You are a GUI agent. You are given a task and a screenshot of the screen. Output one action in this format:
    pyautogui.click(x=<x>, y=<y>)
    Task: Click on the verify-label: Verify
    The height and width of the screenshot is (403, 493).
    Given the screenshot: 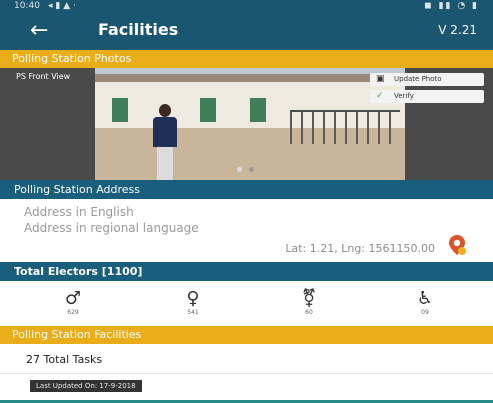 What is the action you would take?
    pyautogui.click(x=404, y=96)
    